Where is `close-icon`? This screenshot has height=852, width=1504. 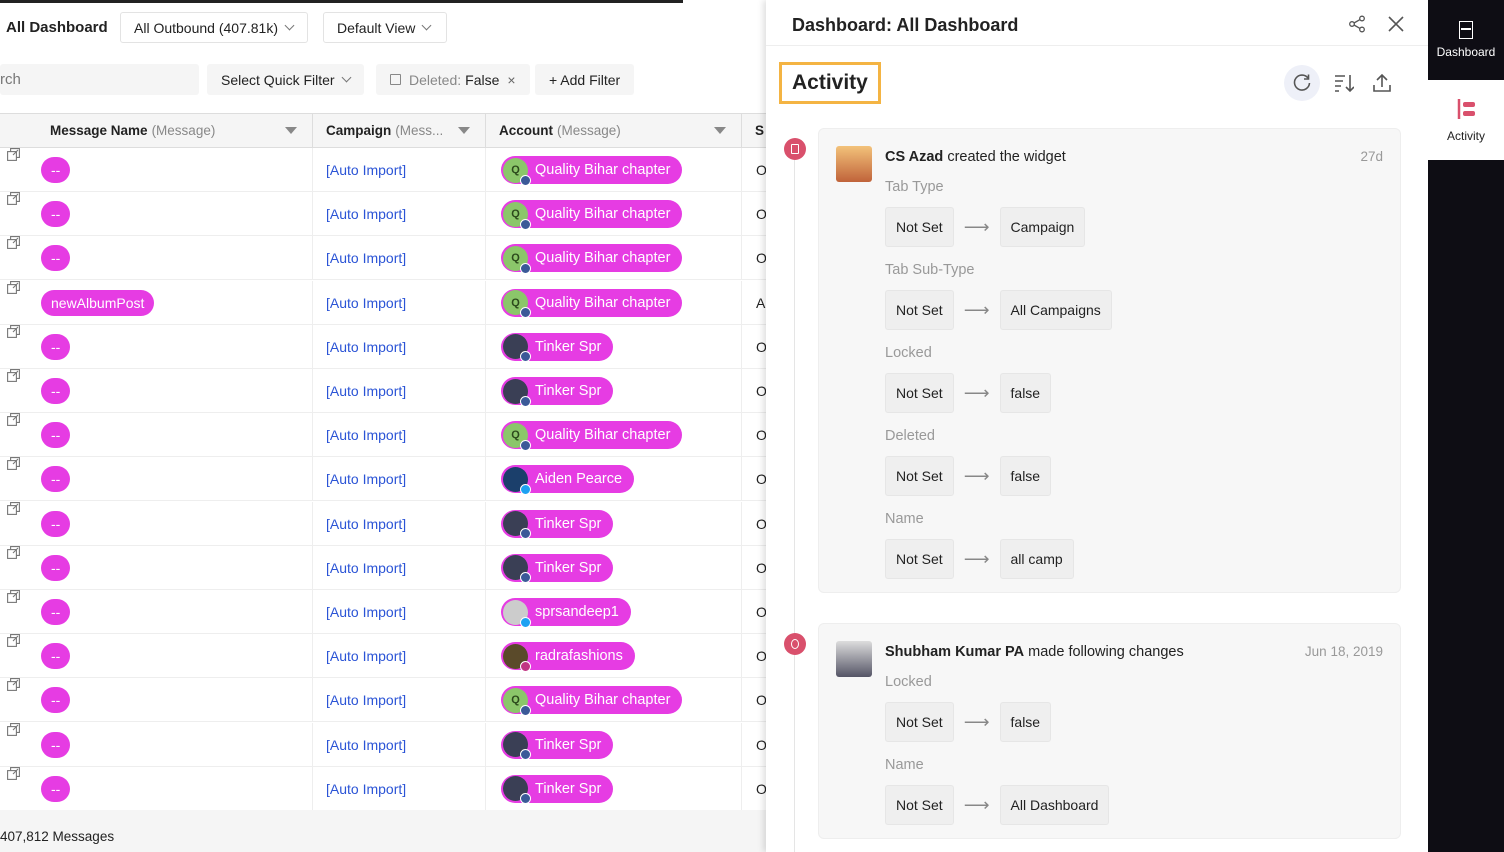 close-icon is located at coordinates (1396, 24).